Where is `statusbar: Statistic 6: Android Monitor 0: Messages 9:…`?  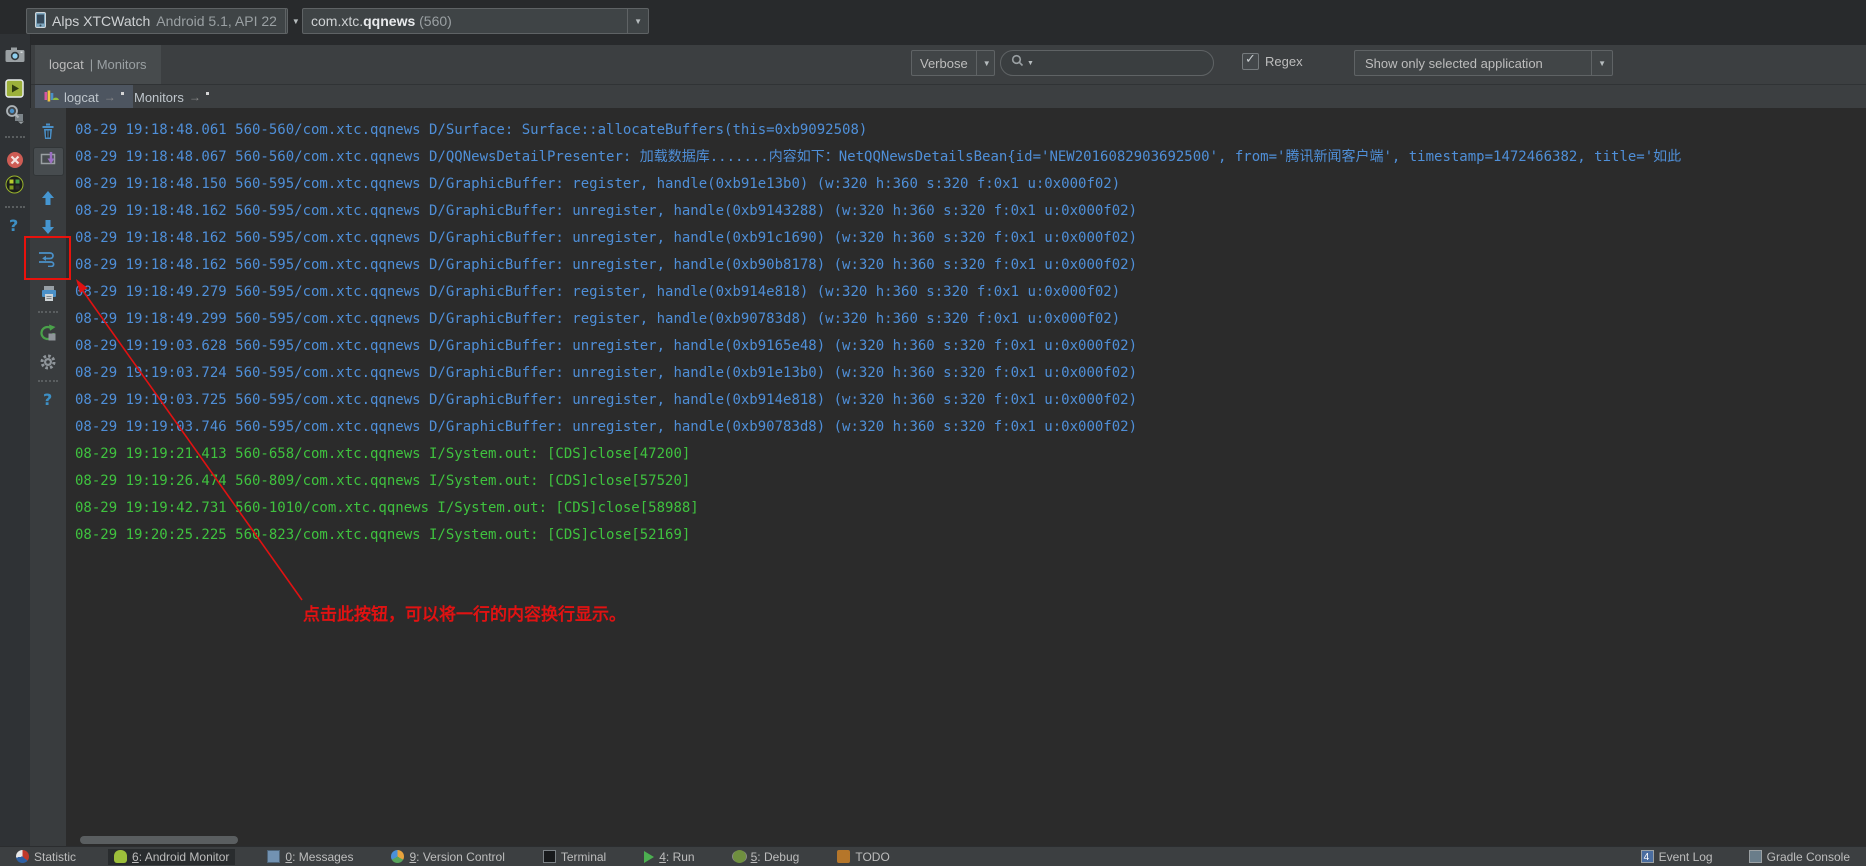 statusbar: Statistic 6: Android Monitor 0: Messages 9:… is located at coordinates (933, 856).